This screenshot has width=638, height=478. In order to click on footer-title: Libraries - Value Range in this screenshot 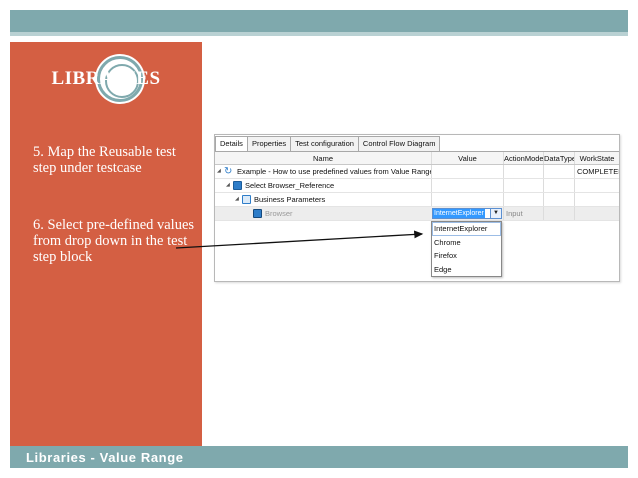, I will do `click(105, 457)`.